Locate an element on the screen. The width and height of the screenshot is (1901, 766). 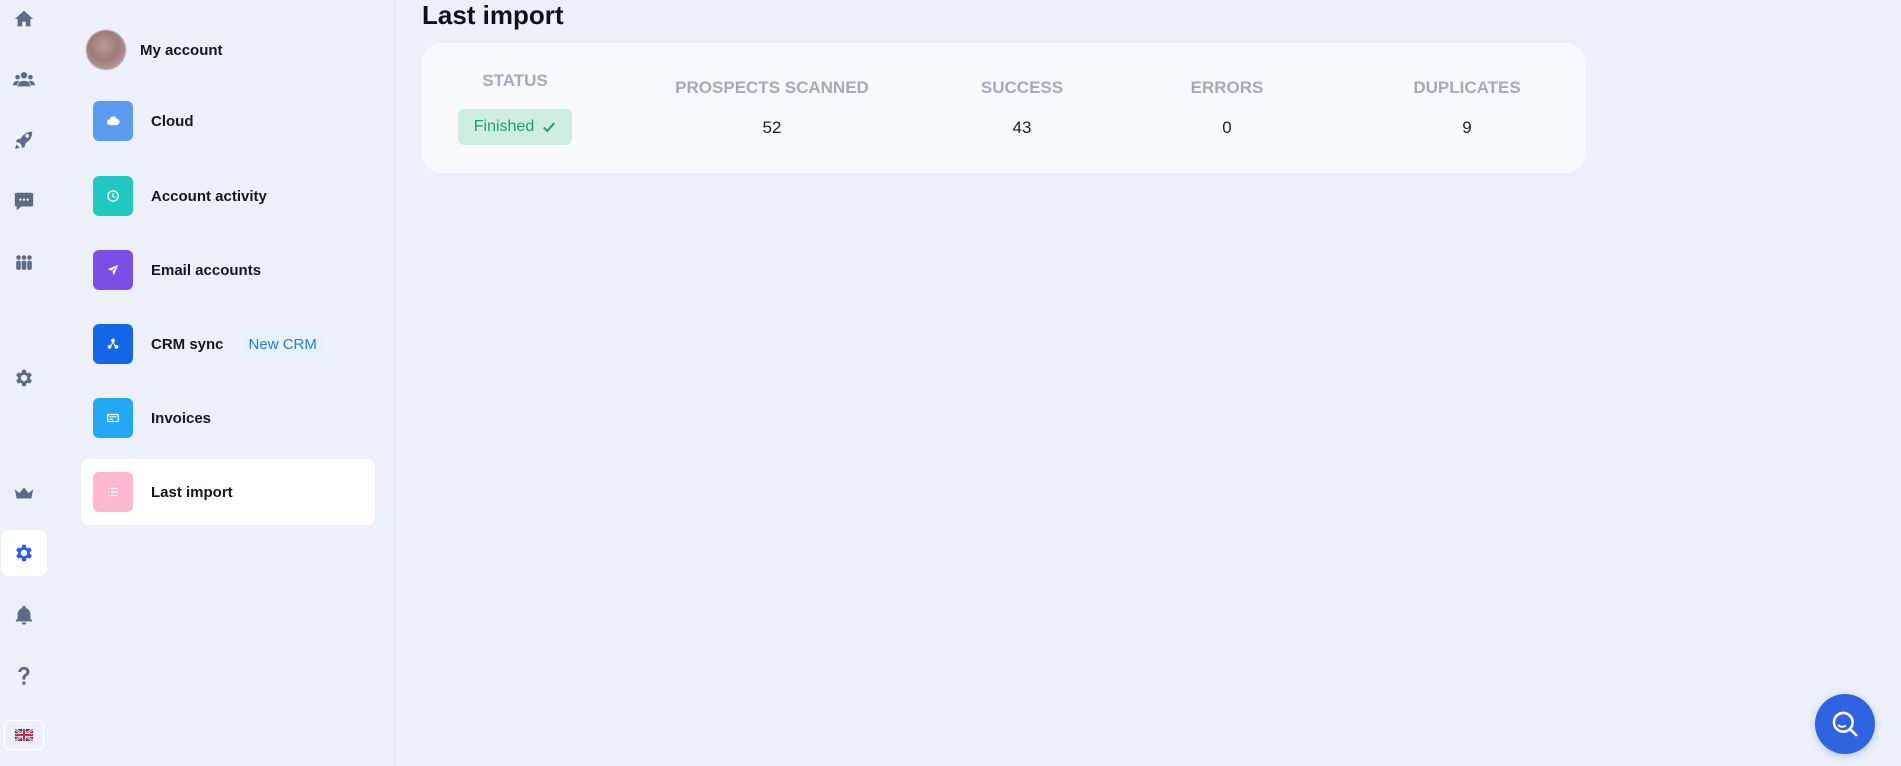
success-column-header: SUCCESS is located at coordinates (1022, 87).